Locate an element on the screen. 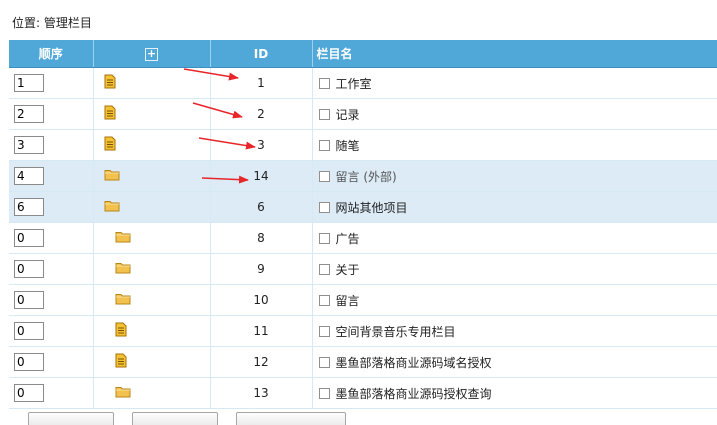  column-header-expand: + is located at coordinates (152, 54).